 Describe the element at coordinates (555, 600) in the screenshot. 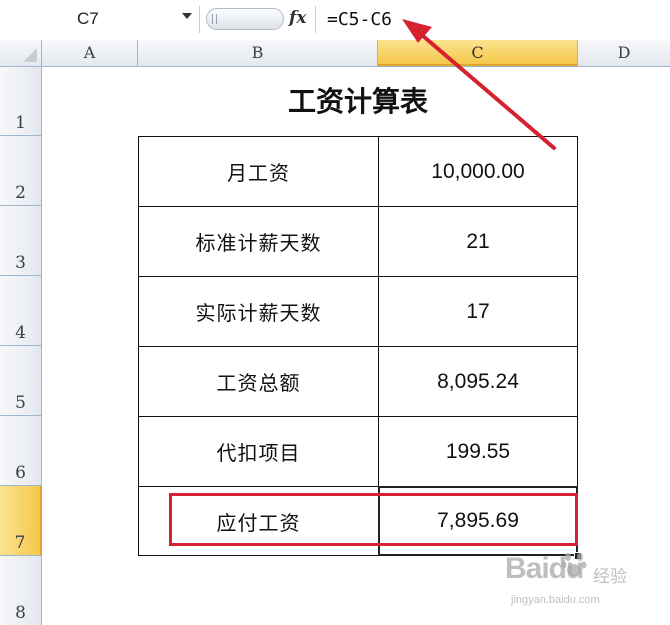

I see `watermark-url: jingyan.baidu.com` at that location.